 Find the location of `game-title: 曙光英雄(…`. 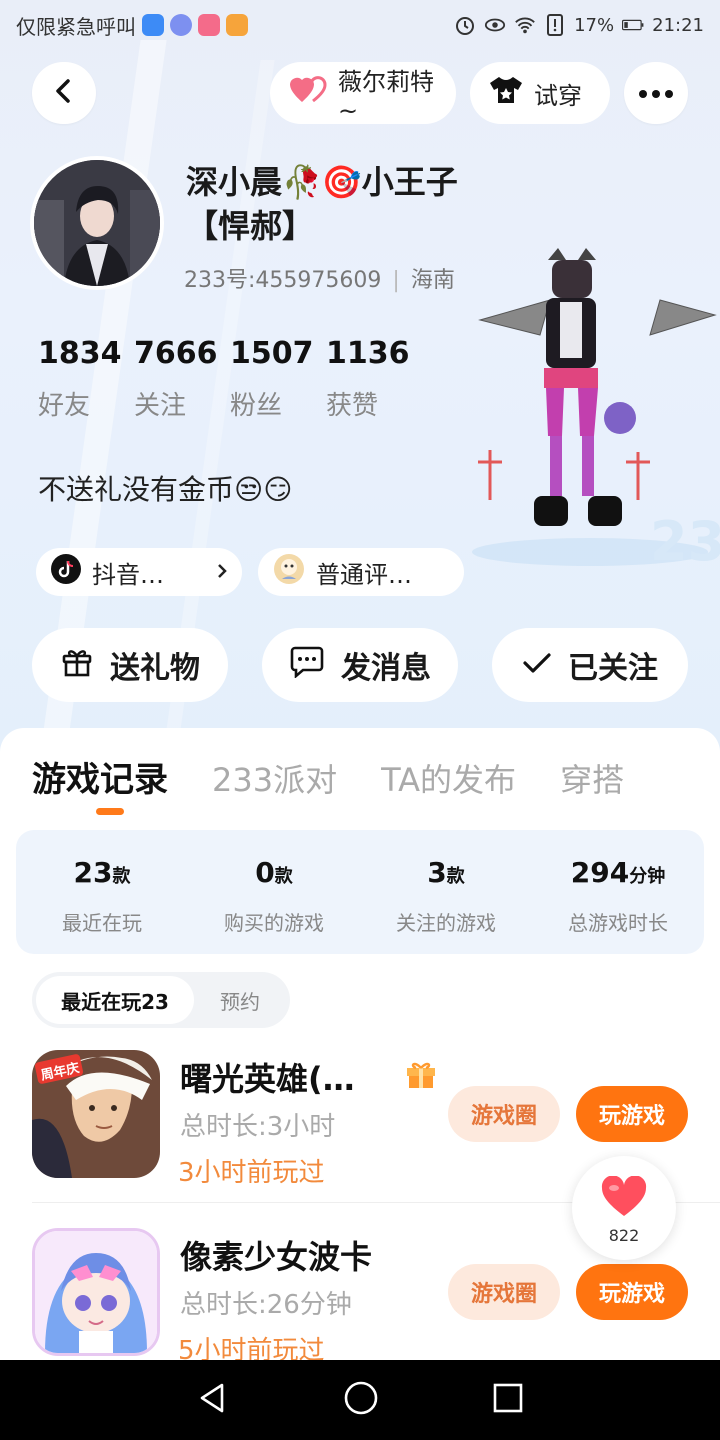

game-title: 曙光英雄(… is located at coordinates (267, 1079).